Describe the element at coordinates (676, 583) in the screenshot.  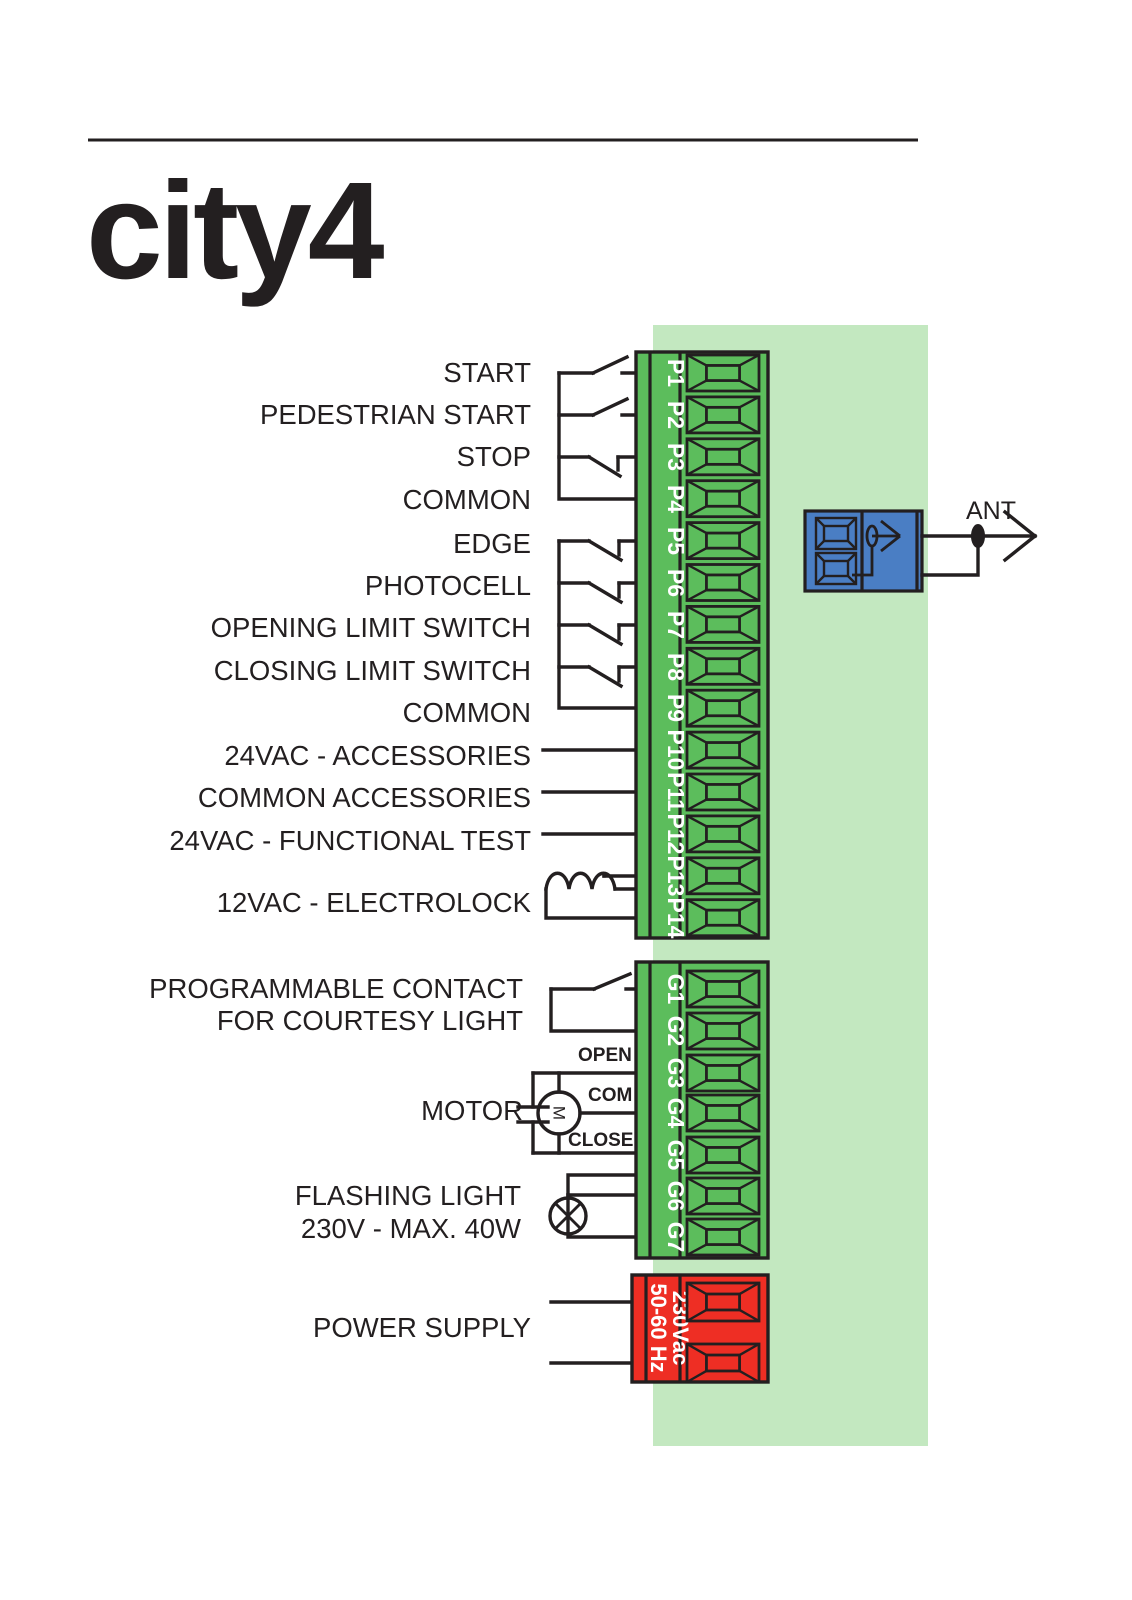
I see `terminal-id-P6: P6` at that location.